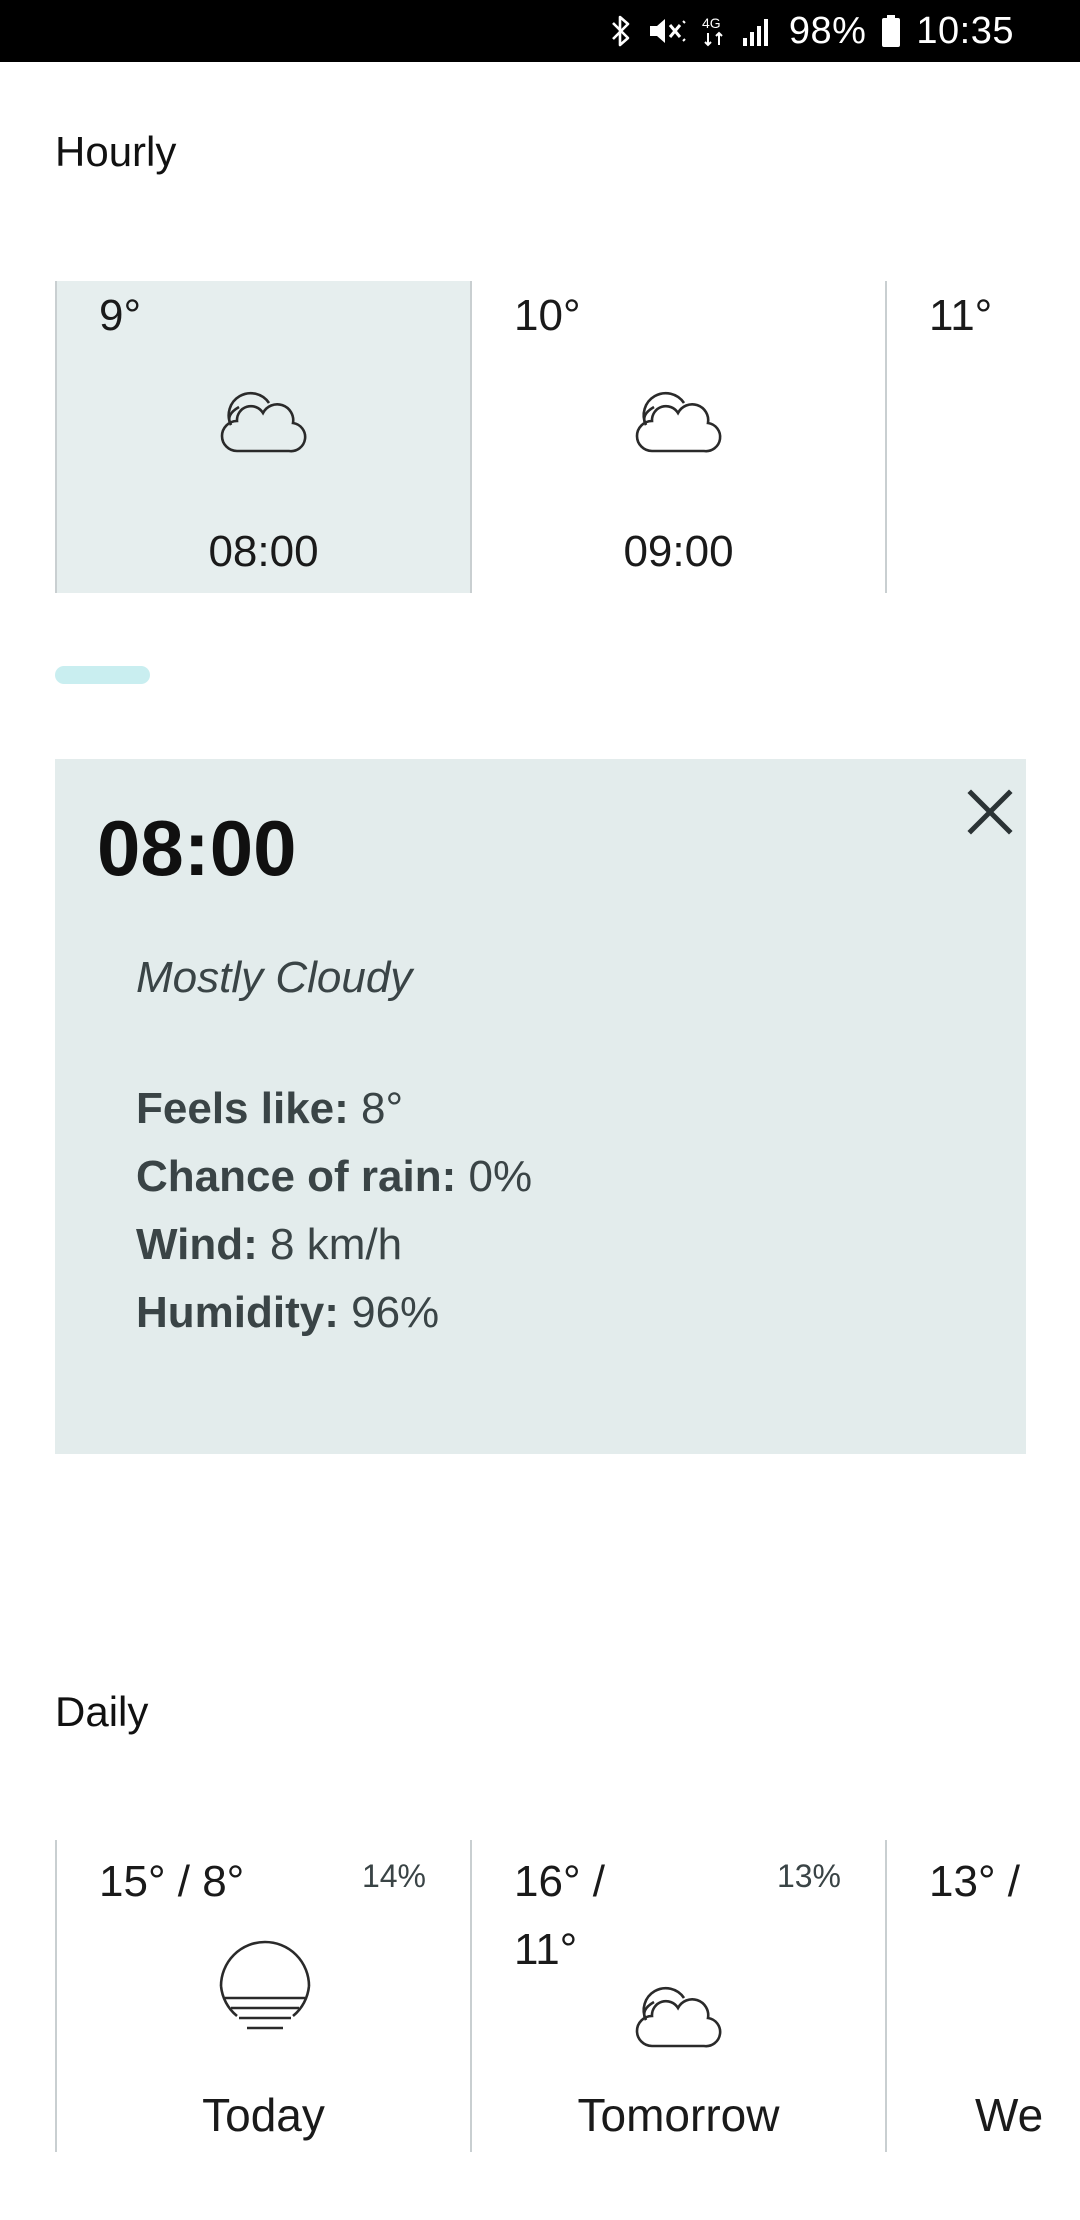 The height and width of the screenshot is (2220, 1080). What do you see at coordinates (197, 1244) in the screenshot?
I see `detail-label: Wind:` at bounding box center [197, 1244].